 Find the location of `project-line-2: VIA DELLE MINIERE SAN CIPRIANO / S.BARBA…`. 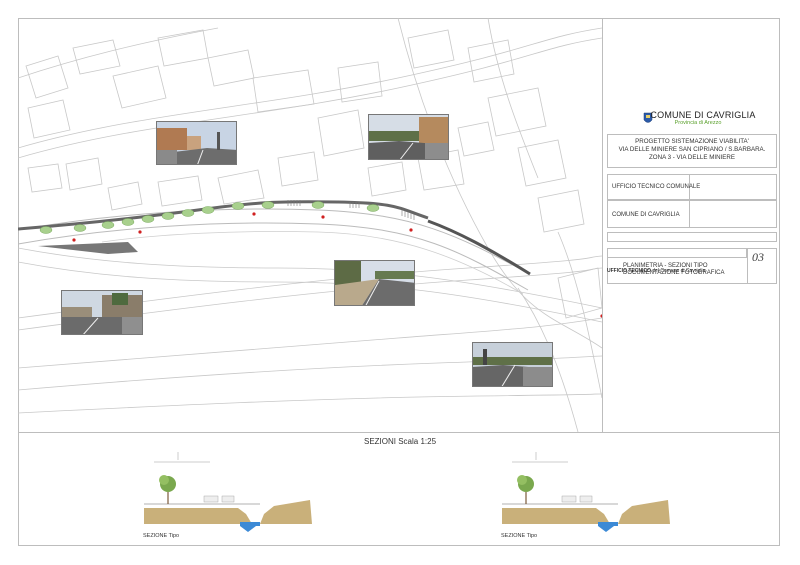

project-line-2: VIA DELLE MINIERE SAN CIPRIANO / S.BARBA… is located at coordinates (692, 150).